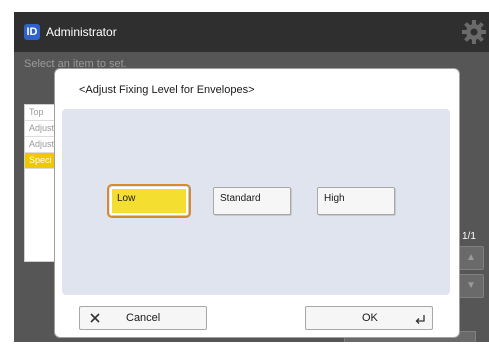 This screenshot has height=350, width=489. I want to click on enter-icon, so click(420, 319).